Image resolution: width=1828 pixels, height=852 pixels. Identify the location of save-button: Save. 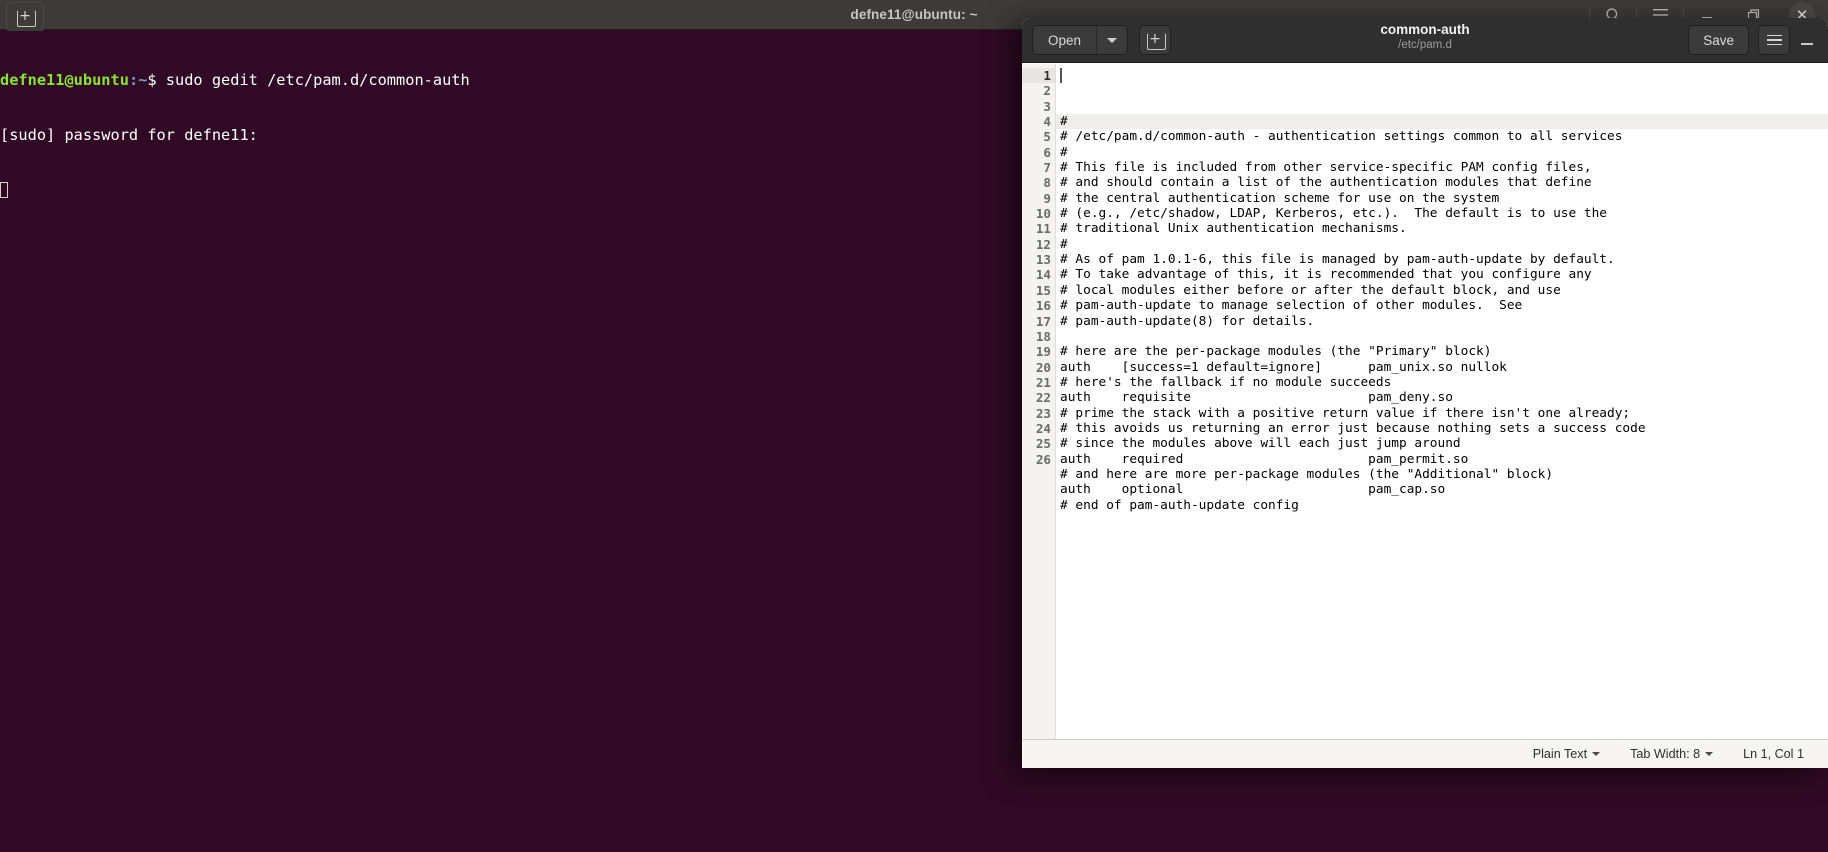
(1718, 40).